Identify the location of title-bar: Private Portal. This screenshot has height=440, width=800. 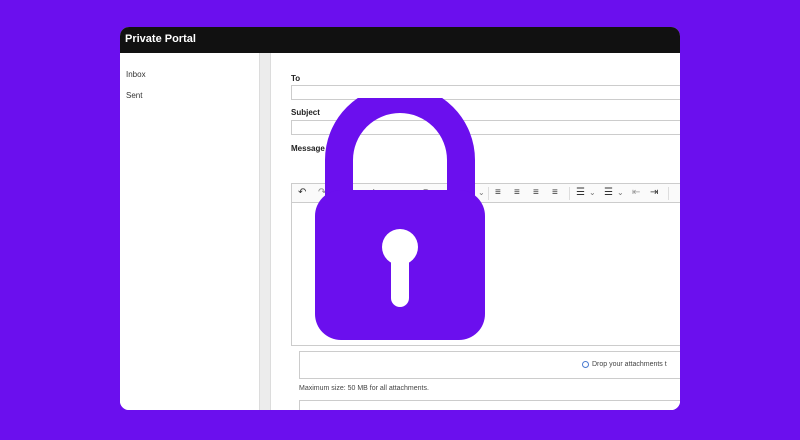
(400, 40).